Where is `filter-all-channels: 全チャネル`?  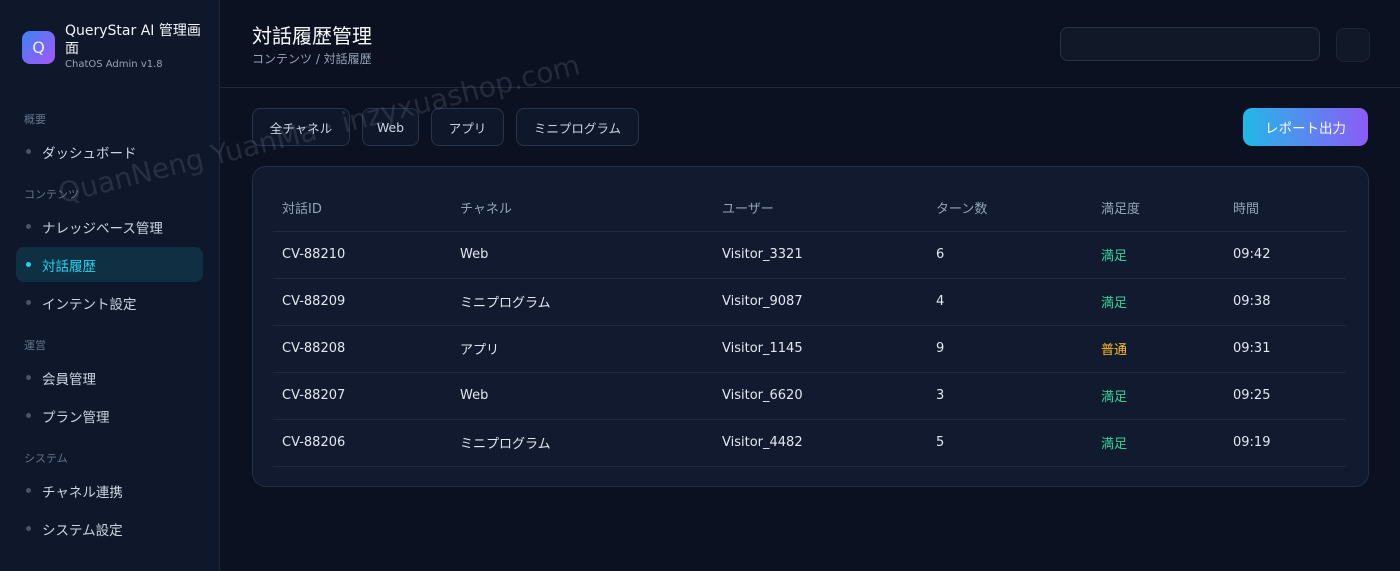
filter-all-channels: 全チャネル is located at coordinates (301, 127).